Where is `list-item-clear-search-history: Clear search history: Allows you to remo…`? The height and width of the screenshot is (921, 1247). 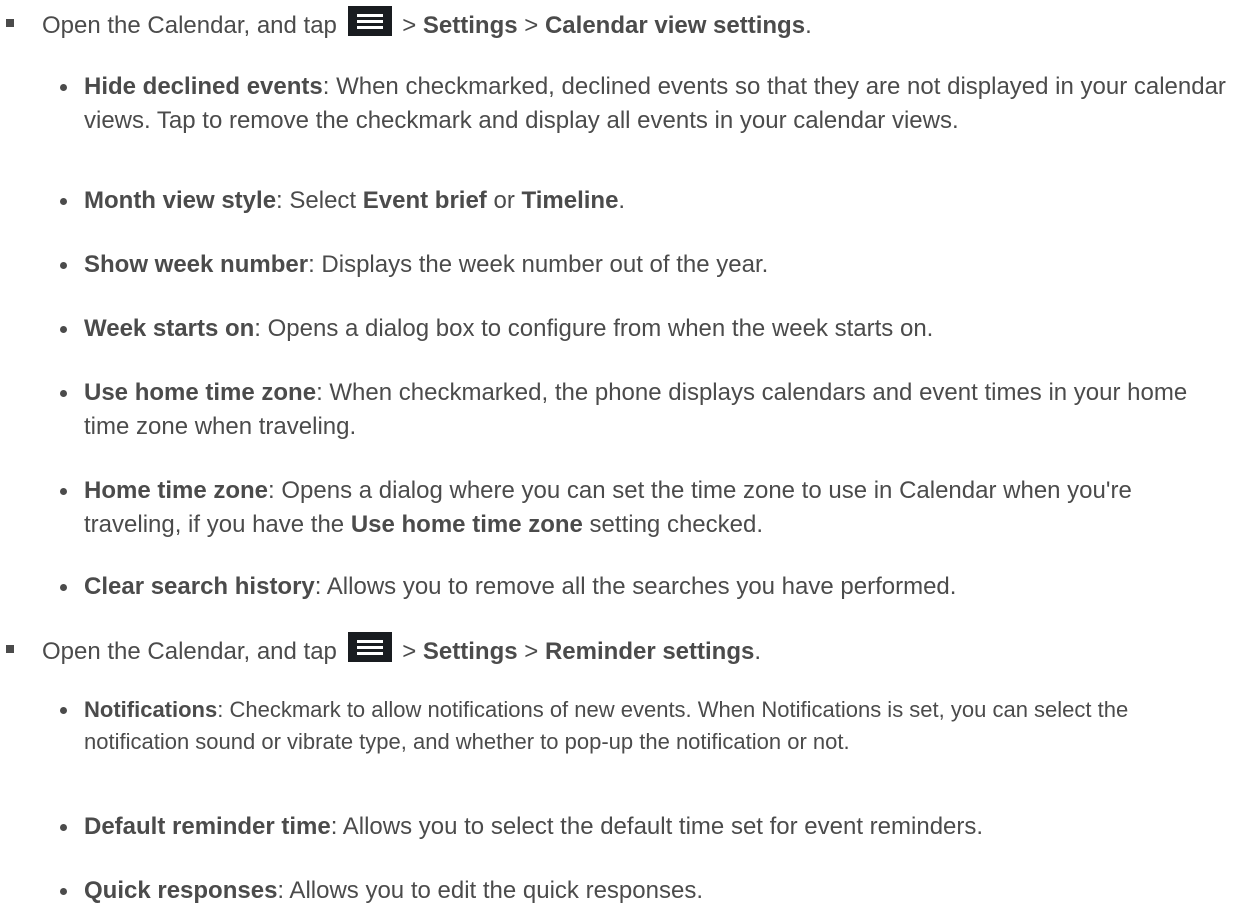 list-item-clear-search-history: Clear search history: Allows you to remo… is located at coordinates (647, 587).